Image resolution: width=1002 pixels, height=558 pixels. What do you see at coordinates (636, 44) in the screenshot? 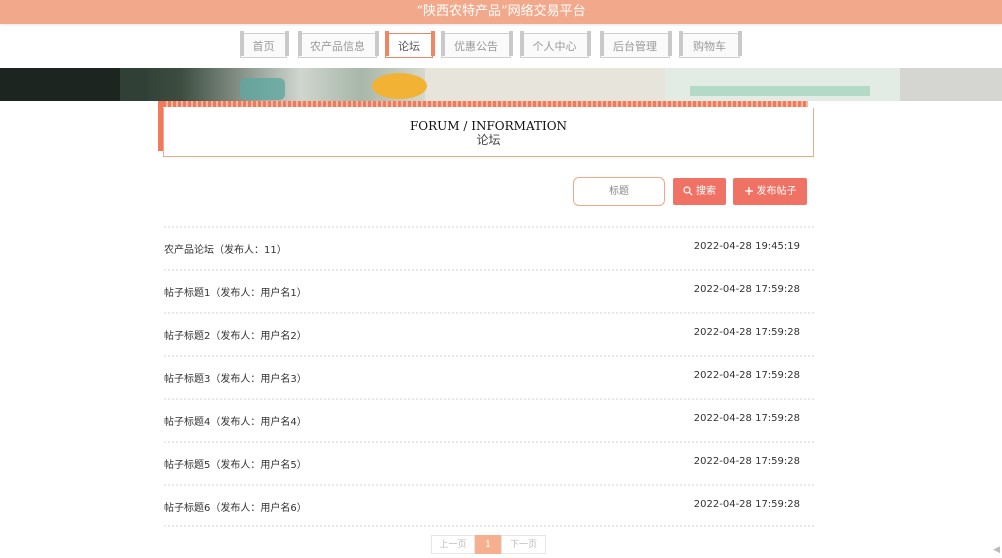
I see `nav-item-admin: 后台管理` at bounding box center [636, 44].